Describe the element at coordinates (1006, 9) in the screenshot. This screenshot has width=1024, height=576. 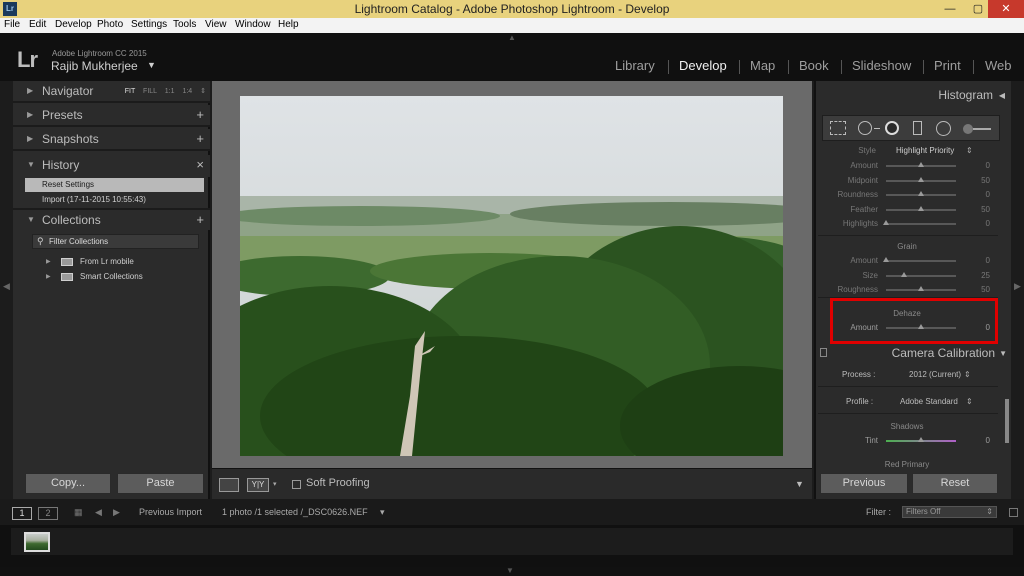
I see `close-button: ✕` at that location.